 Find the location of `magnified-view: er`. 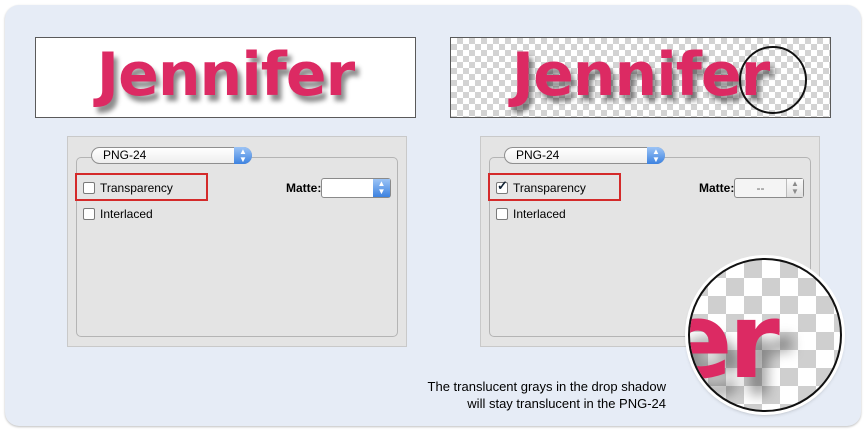

magnified-view: er is located at coordinates (765, 335).